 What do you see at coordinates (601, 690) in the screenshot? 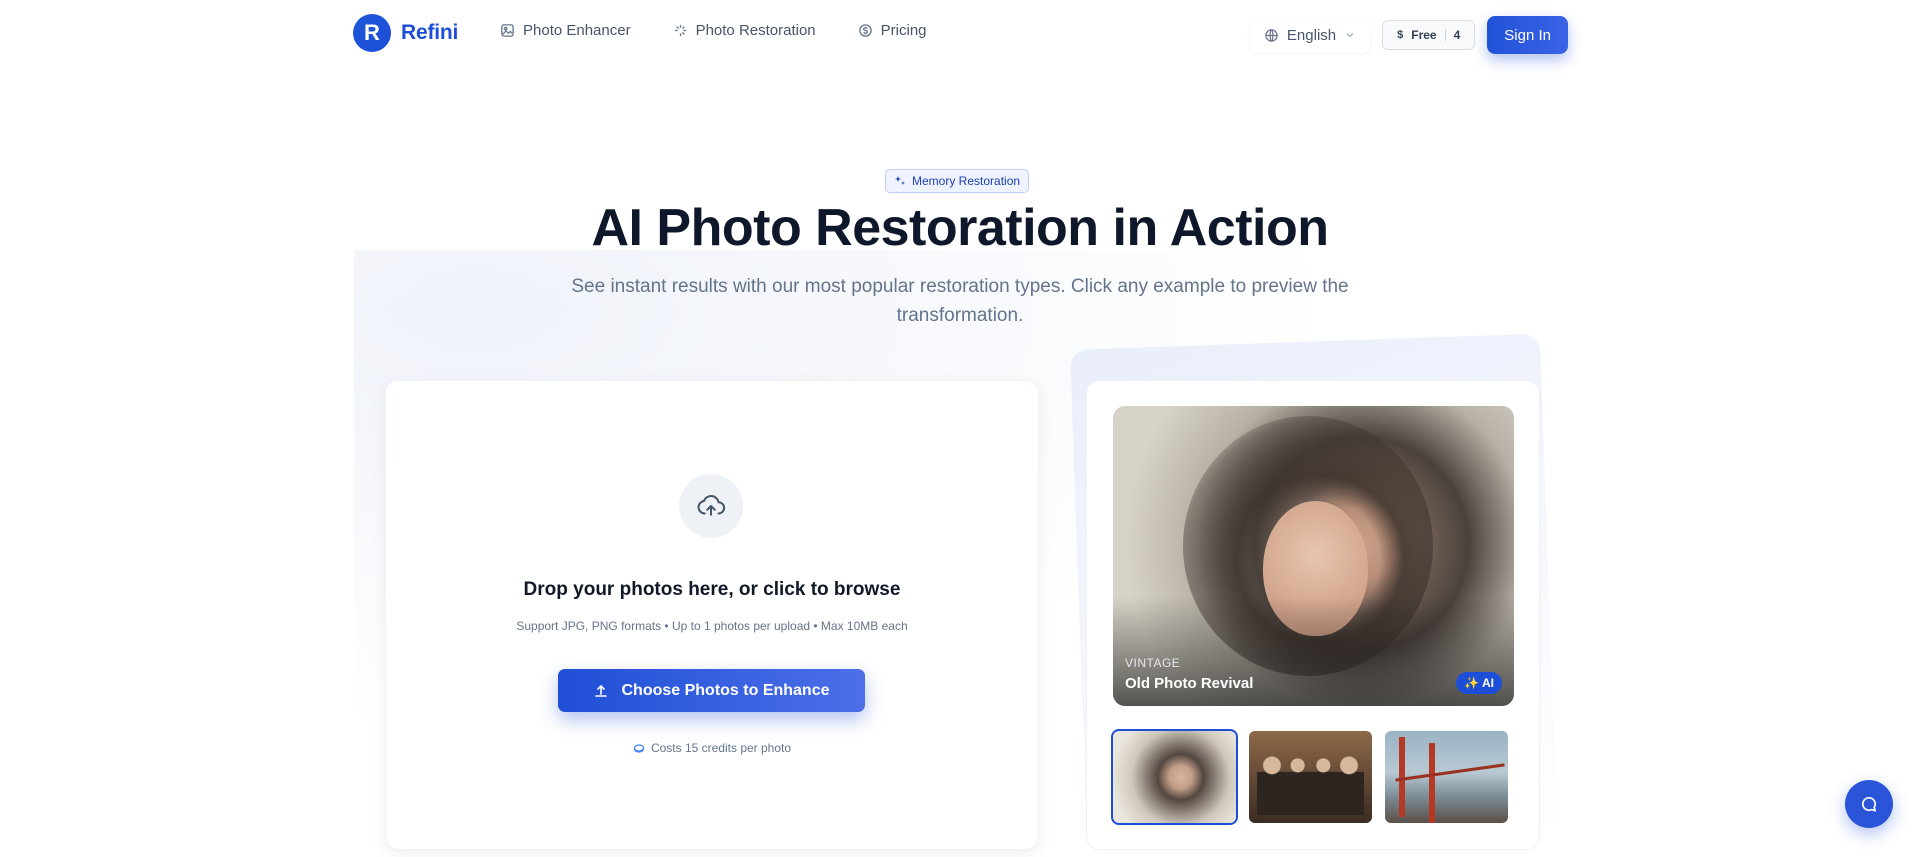
I see `upload-arrow-icon` at bounding box center [601, 690].